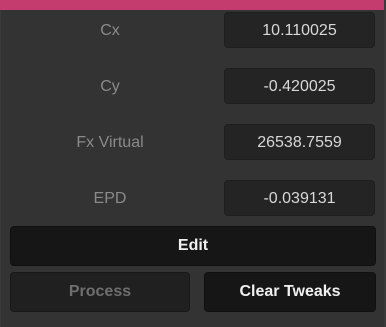 The width and height of the screenshot is (386, 327). Describe the element at coordinates (299, 198) in the screenshot. I see `field-value-epd: -0.039131` at that location.